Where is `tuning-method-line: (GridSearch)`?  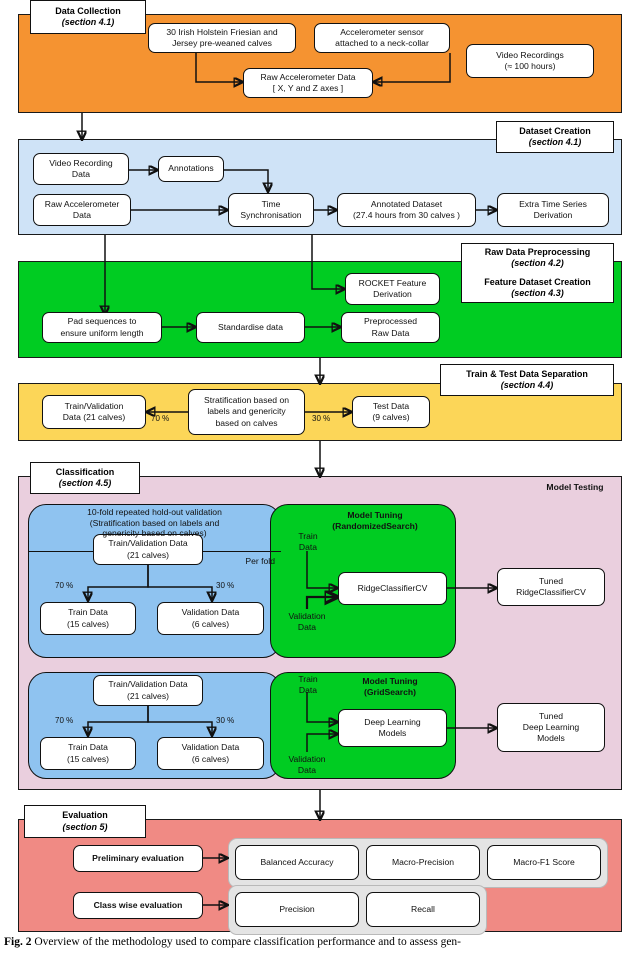 tuning-method-line: (GridSearch) is located at coordinates (390, 691).